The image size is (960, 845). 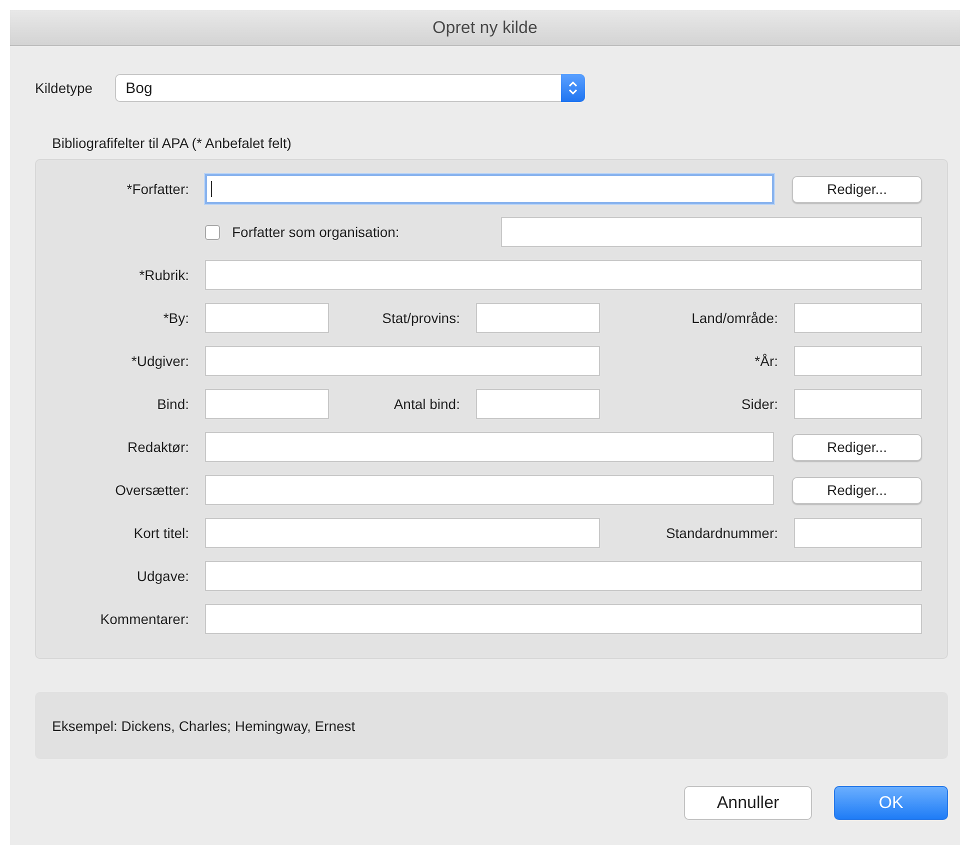 I want to click on field-label: Redaktør:, so click(x=159, y=447).